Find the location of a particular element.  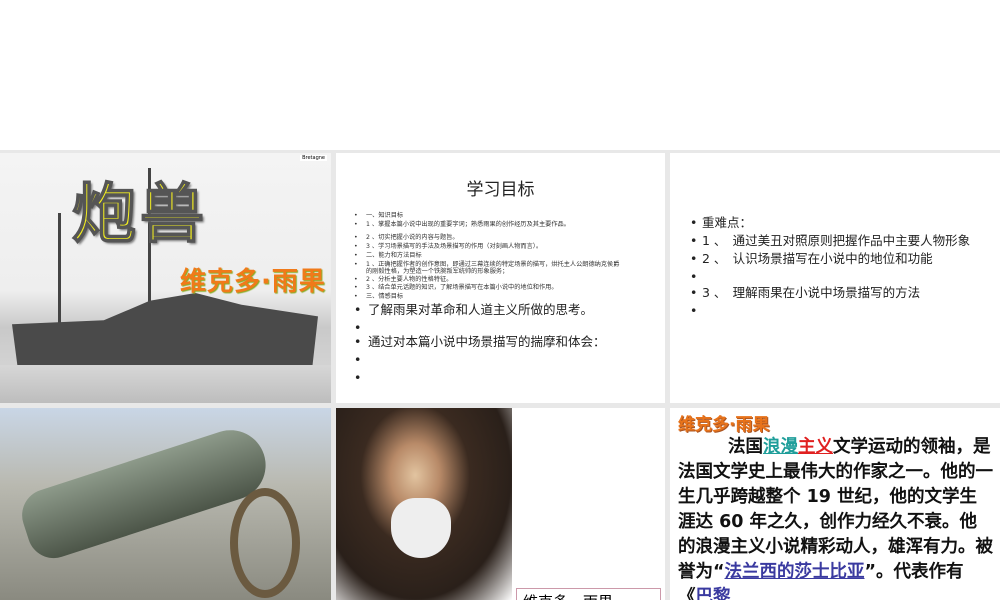

image-tag: Bretagne is located at coordinates (313, 158).